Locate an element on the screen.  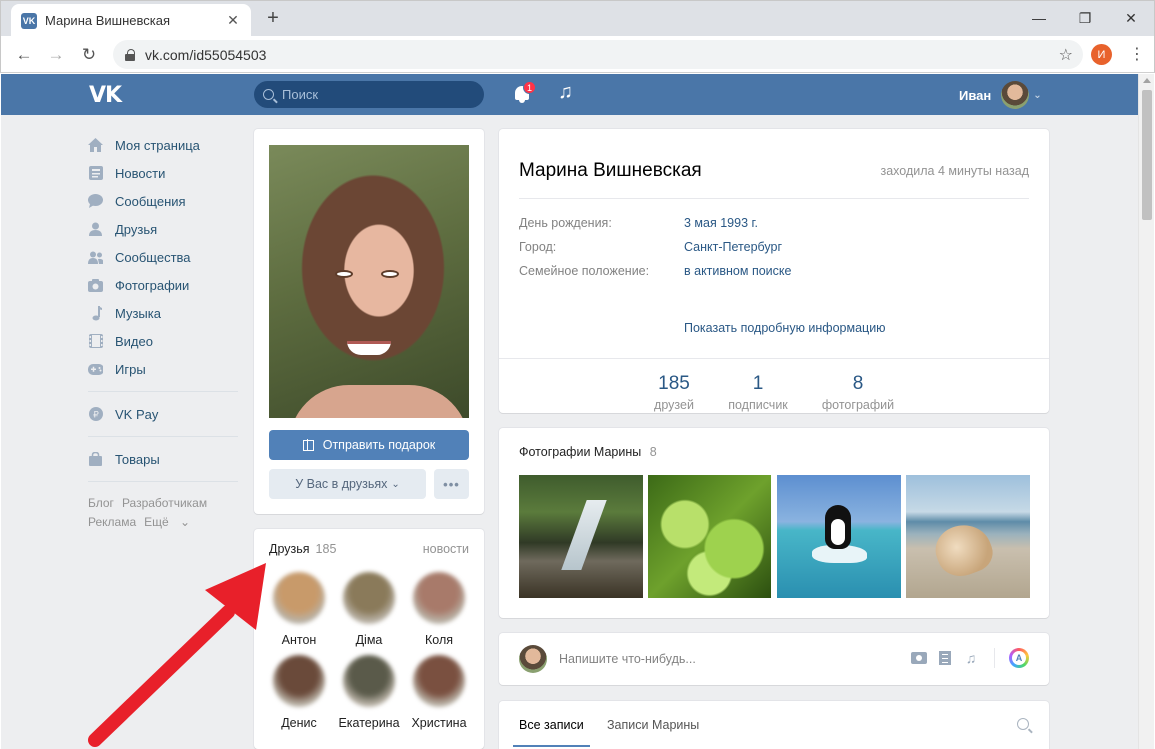
footer-link-more: Ещё ⌄ is located at coordinates (171, 522).